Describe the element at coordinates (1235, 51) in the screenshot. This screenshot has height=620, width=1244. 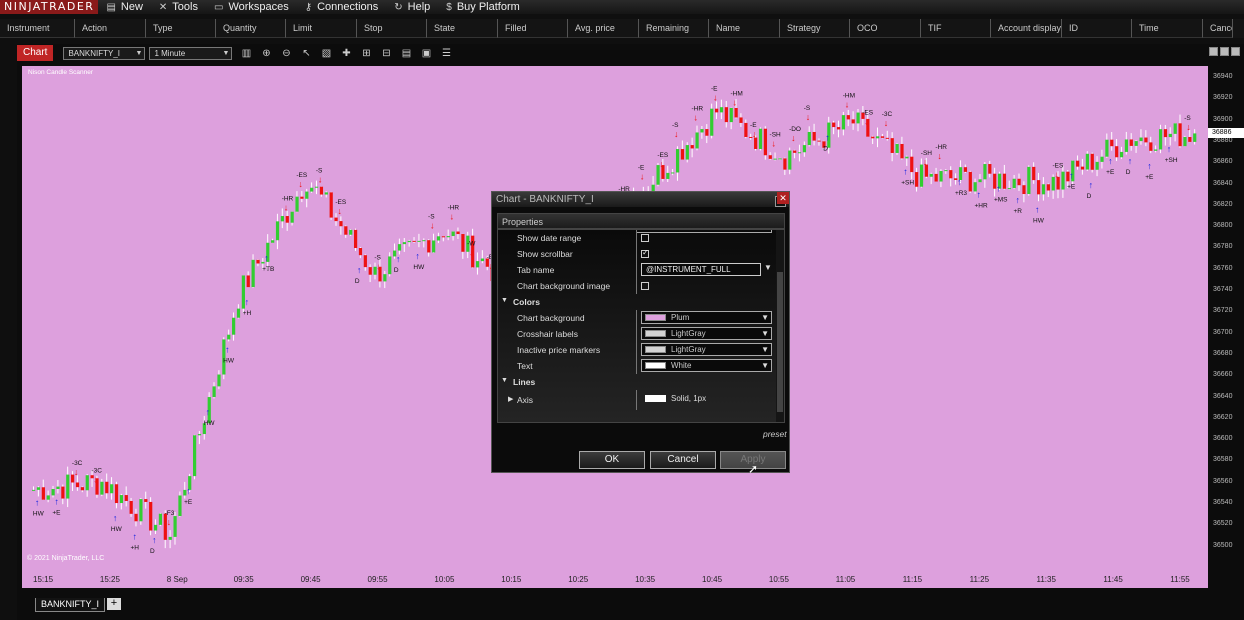
I see `maximize-icon` at that location.